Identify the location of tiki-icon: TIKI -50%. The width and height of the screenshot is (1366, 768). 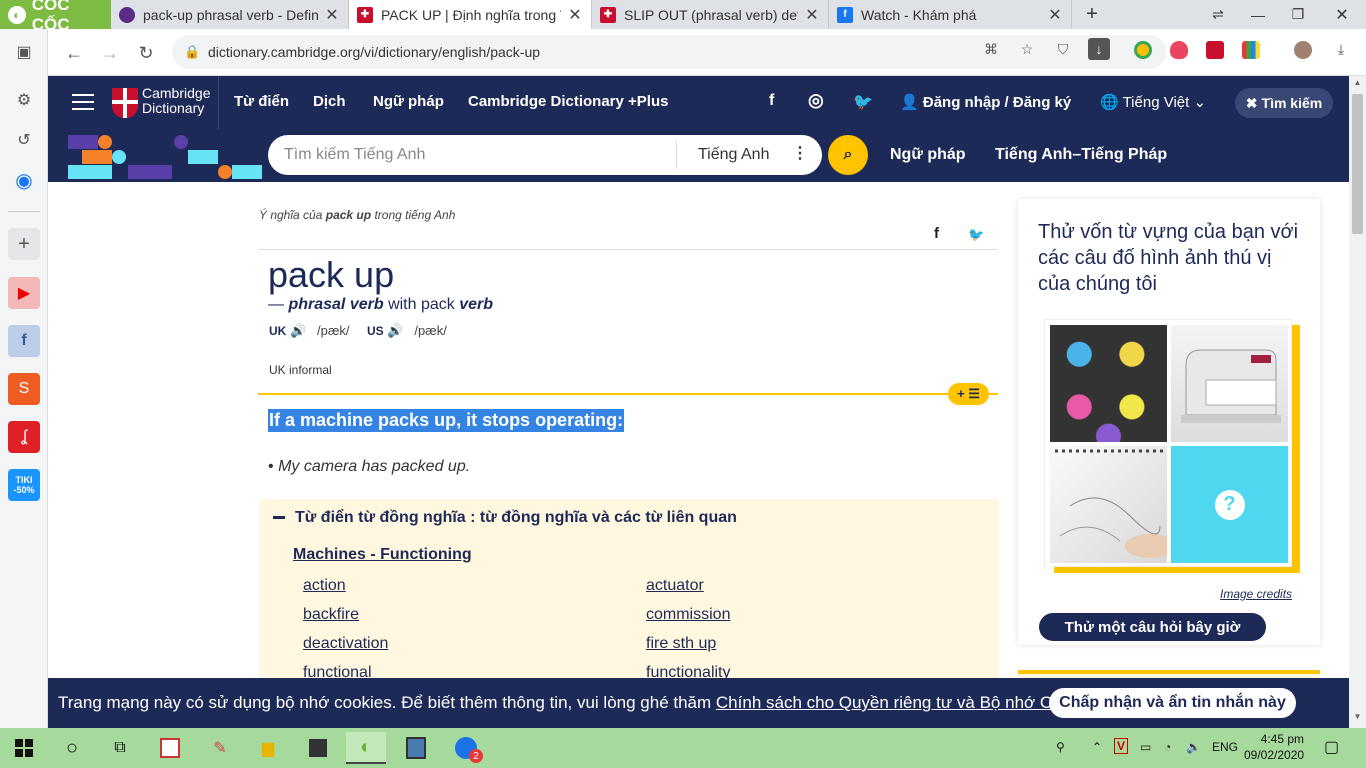
(24, 485).